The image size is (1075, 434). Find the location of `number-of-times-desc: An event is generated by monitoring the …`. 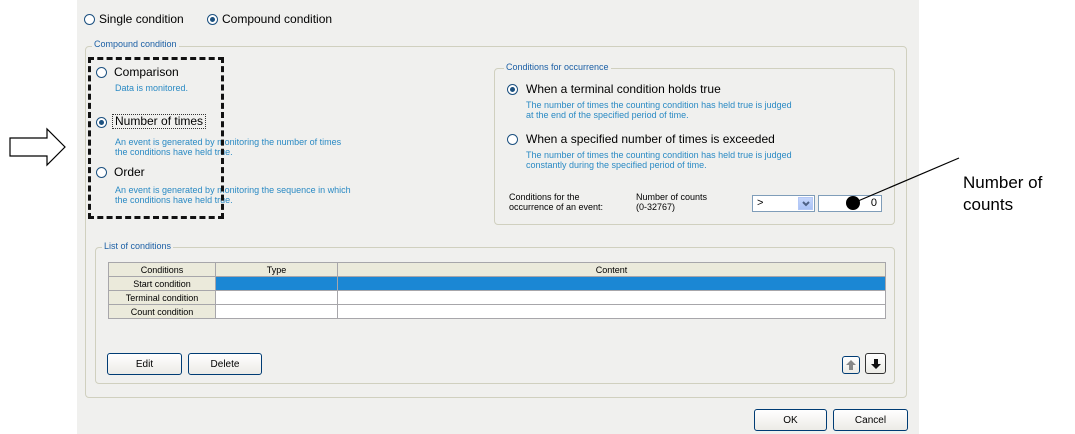

number-of-times-desc: An event is generated by monitoring the … is located at coordinates (228, 147).